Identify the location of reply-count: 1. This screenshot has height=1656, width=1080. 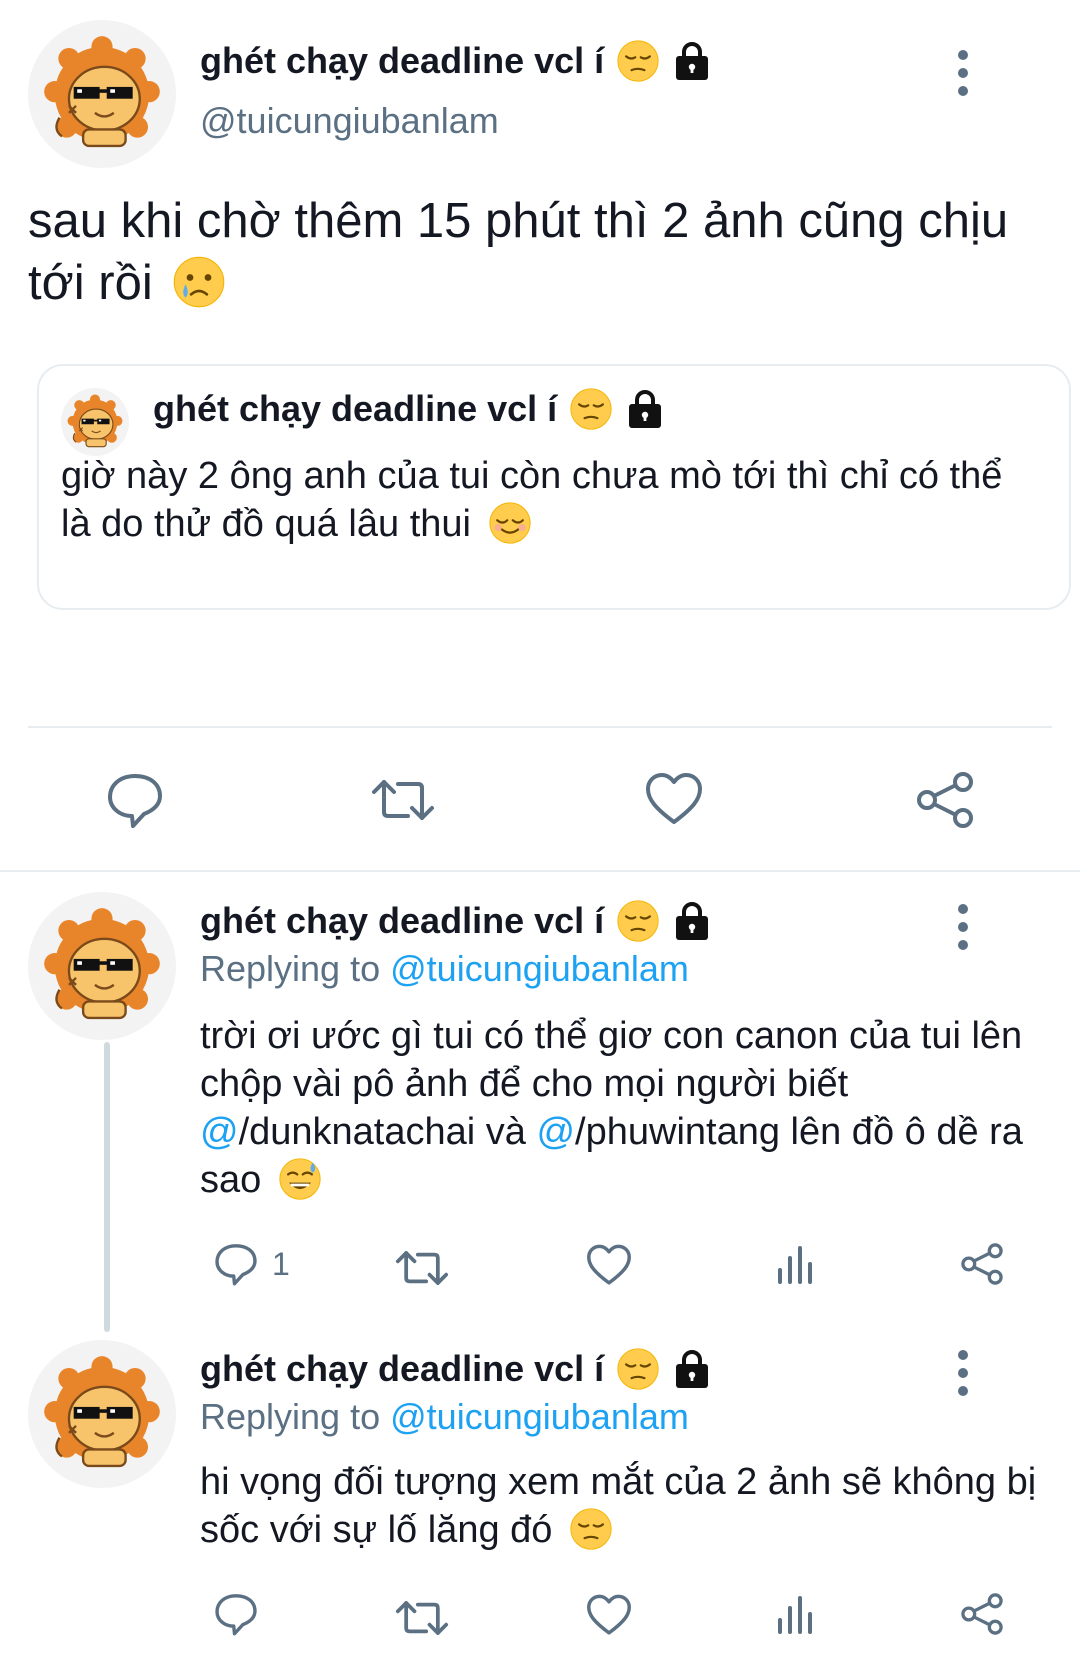
(281, 1263).